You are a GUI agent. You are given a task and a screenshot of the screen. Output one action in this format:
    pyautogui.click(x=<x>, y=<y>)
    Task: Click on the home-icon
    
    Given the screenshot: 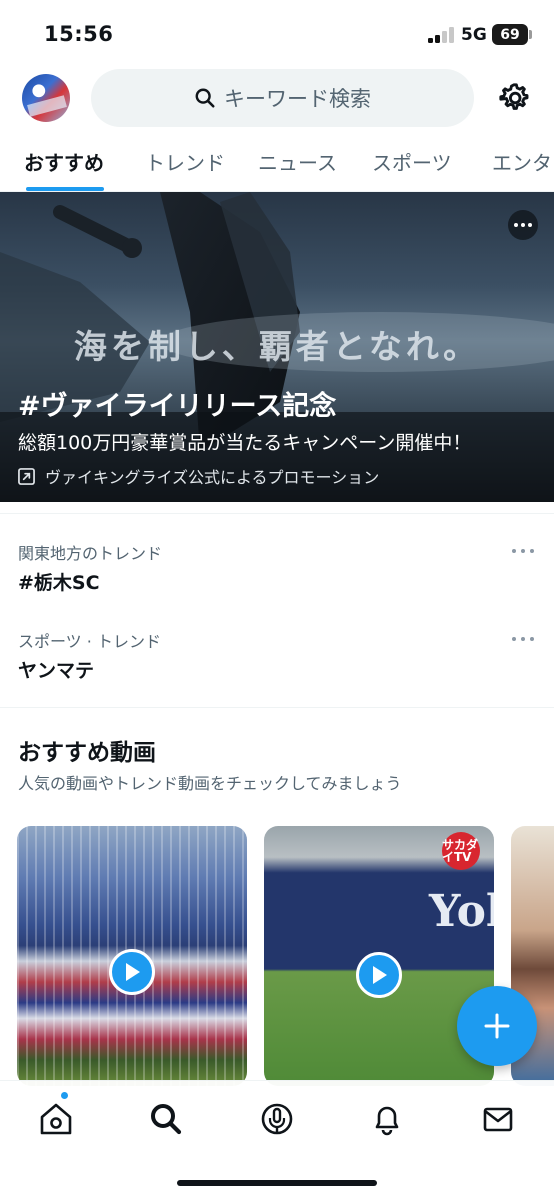 What is the action you would take?
    pyautogui.click(x=56, y=1119)
    